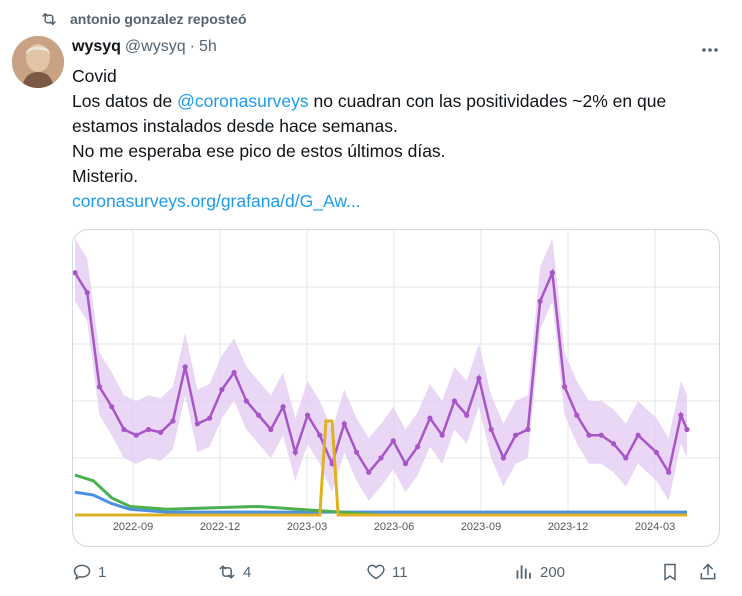 The width and height of the screenshot is (742, 596). What do you see at coordinates (568, 527) in the screenshot?
I see `x-tick-label: 2023-12` at bounding box center [568, 527].